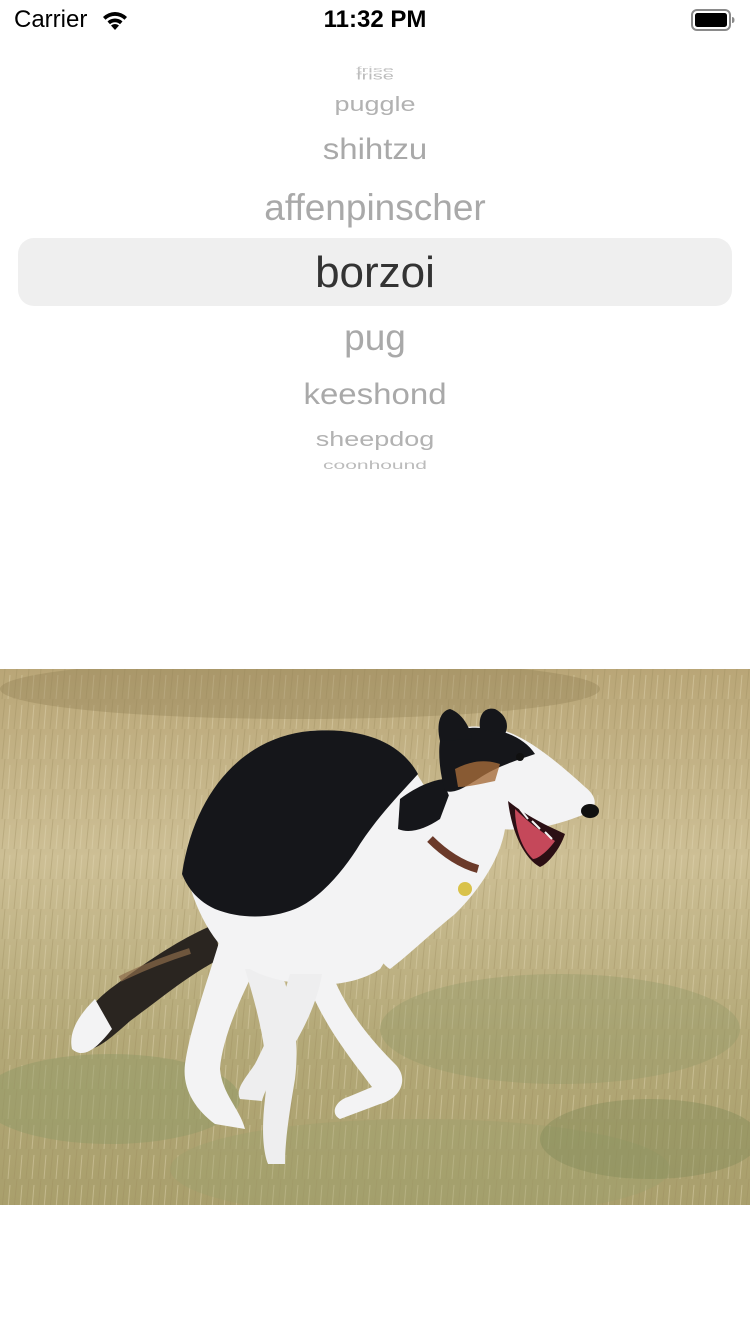 This screenshot has height=1334, width=750. I want to click on status-bar: Carrier 11:32 PM, so click(375, 20).